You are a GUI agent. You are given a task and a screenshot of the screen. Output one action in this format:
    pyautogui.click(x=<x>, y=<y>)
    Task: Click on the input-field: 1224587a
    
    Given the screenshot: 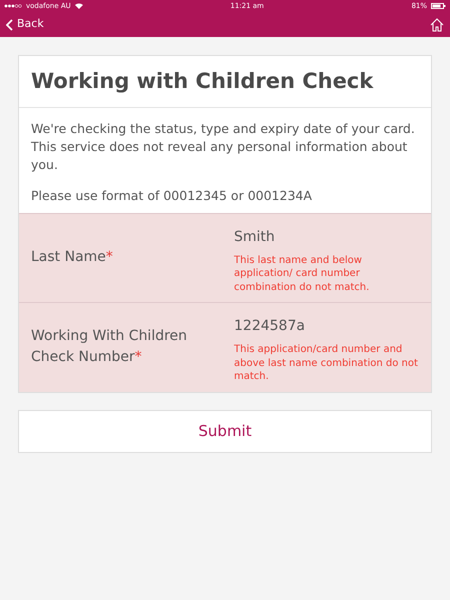 What is the action you would take?
    pyautogui.click(x=326, y=327)
    